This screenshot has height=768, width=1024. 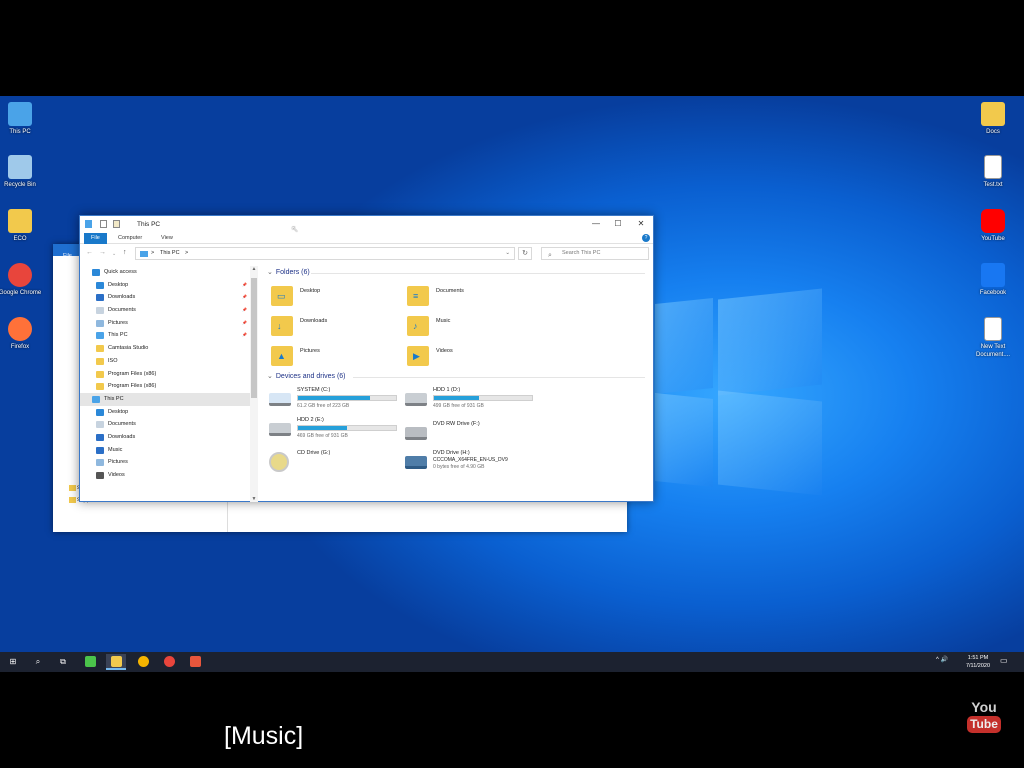 I want to click on devices-group-header: ⌄ Devices and drives (6), so click(x=306, y=376).